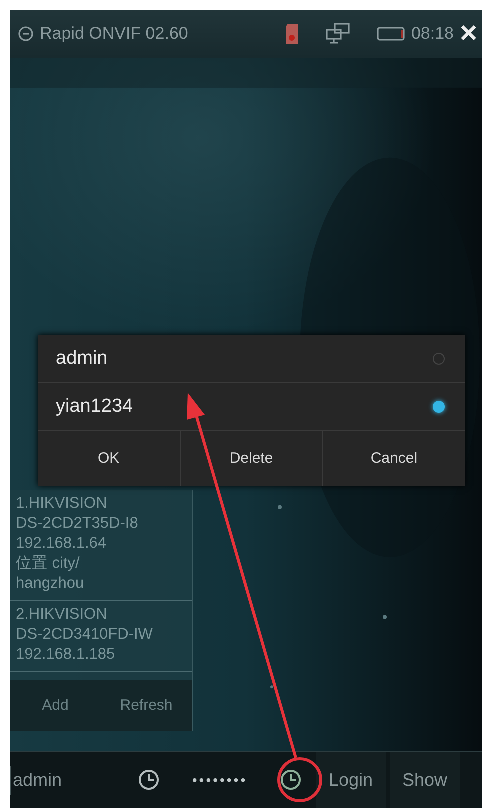 The image size is (482, 808). Describe the element at coordinates (101, 545) in the screenshot. I see `device-item: 1.HIKVISION DS-2CD2T35D-I8 192.168.1.64 位置 city/ hangzhou` at that location.